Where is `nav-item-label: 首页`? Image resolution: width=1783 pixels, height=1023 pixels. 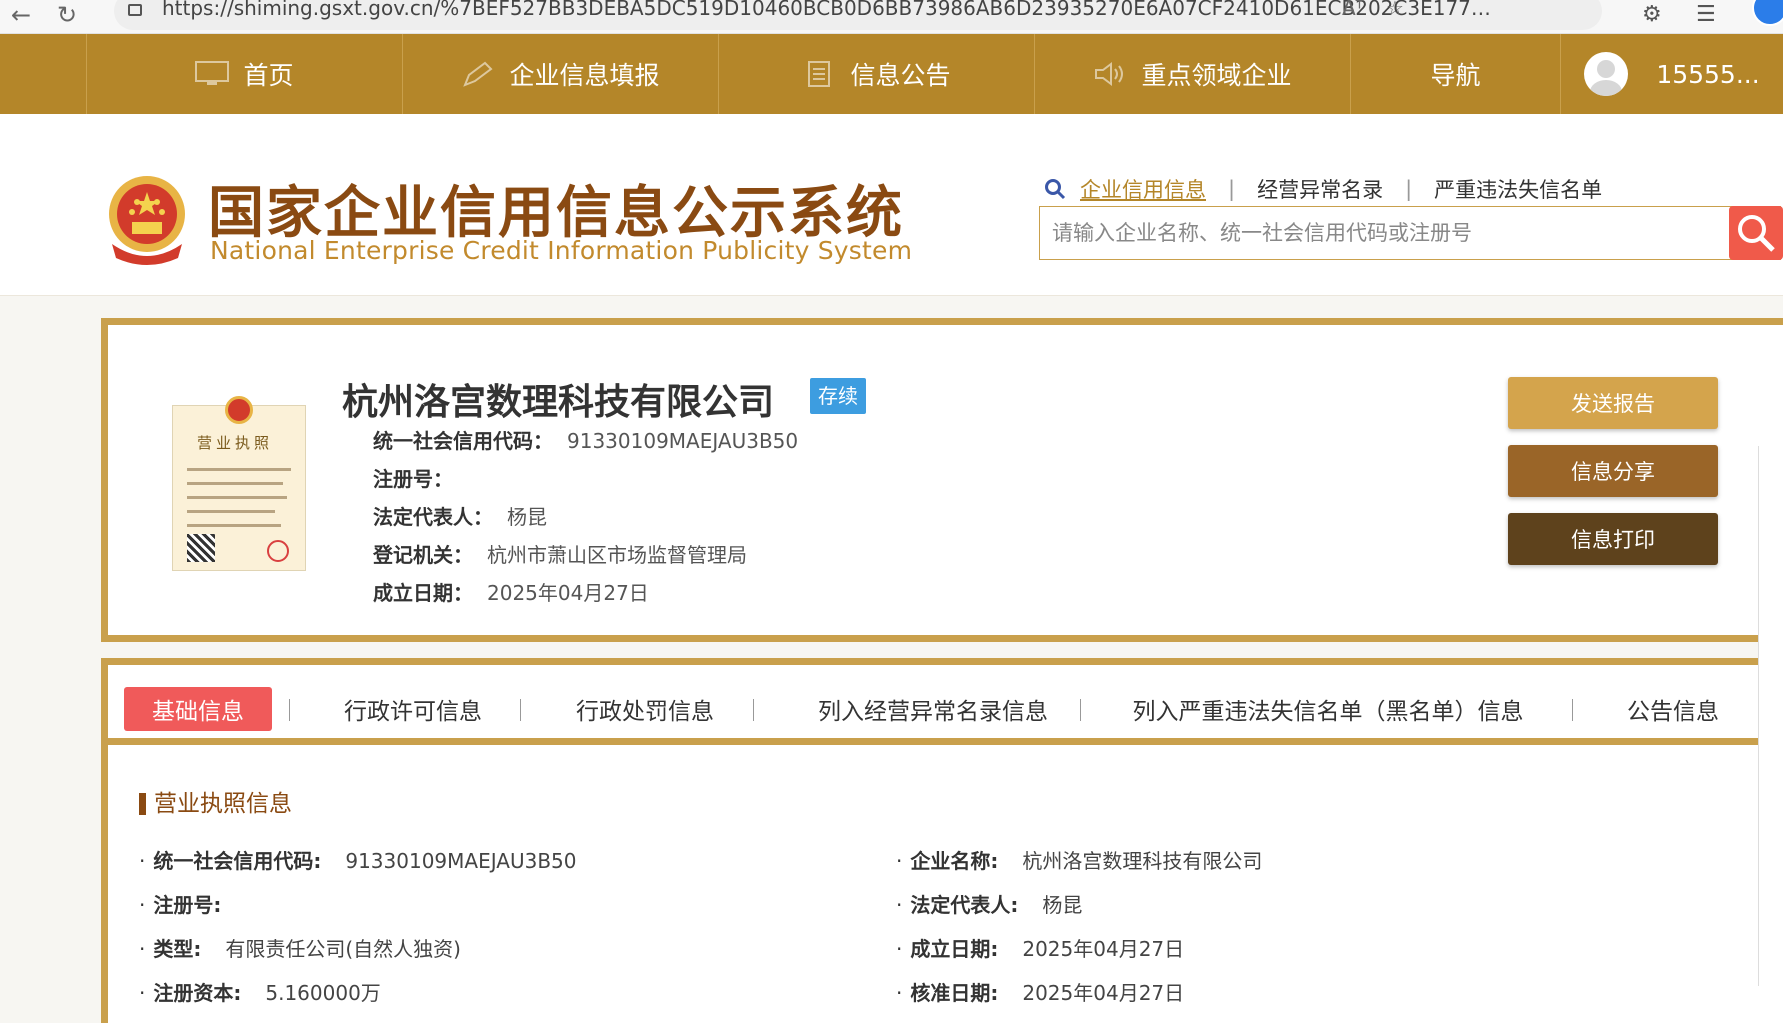
nav-item-label: 首页 is located at coordinates (268, 75).